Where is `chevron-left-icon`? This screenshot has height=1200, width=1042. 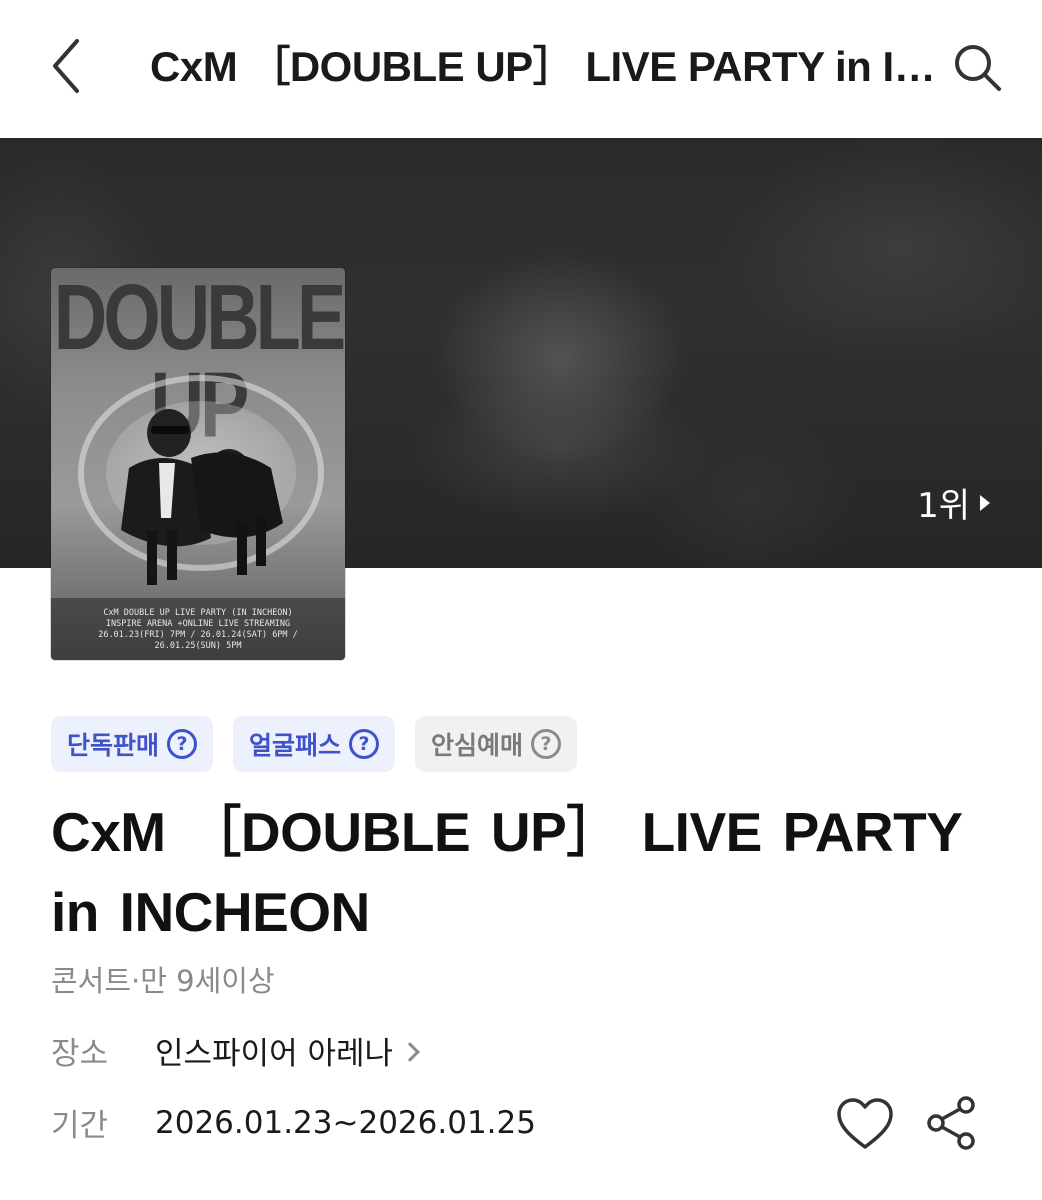 chevron-left-icon is located at coordinates (66, 66).